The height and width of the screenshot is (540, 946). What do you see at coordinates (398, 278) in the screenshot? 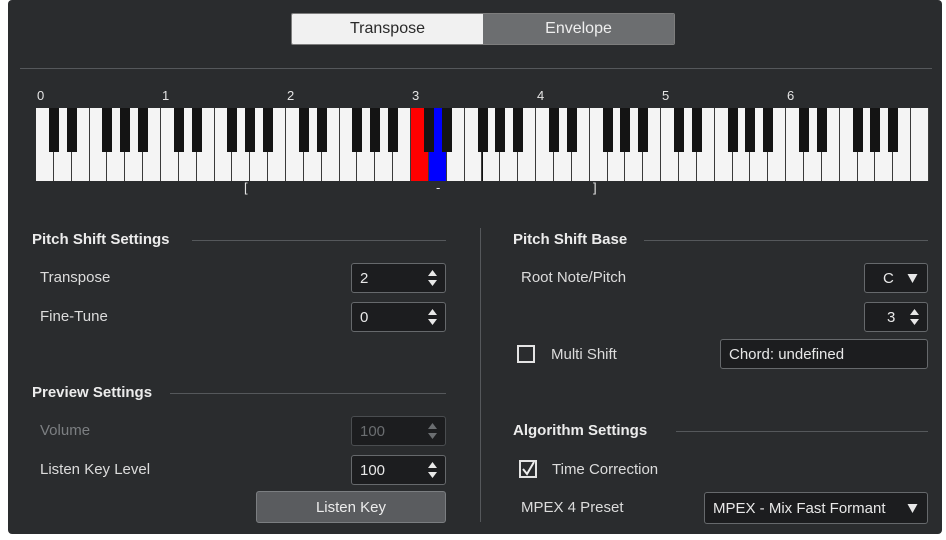
I see `transpose-stepper: 2` at bounding box center [398, 278].